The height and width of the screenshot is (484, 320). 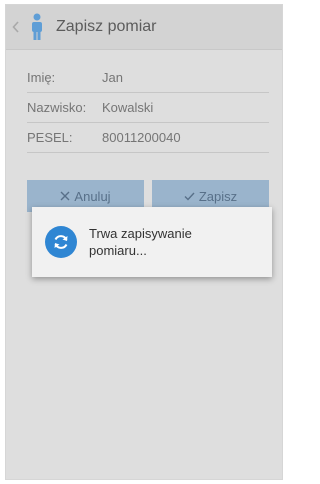 What do you see at coordinates (148, 78) in the screenshot?
I see `first-name-row: Imię: Jan` at bounding box center [148, 78].